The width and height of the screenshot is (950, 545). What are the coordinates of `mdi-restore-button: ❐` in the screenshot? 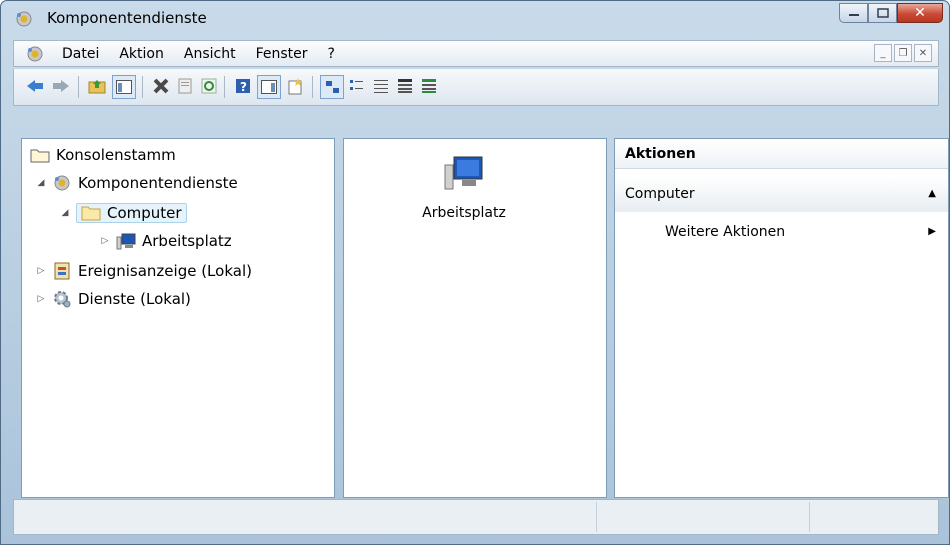 It's located at (903, 53).